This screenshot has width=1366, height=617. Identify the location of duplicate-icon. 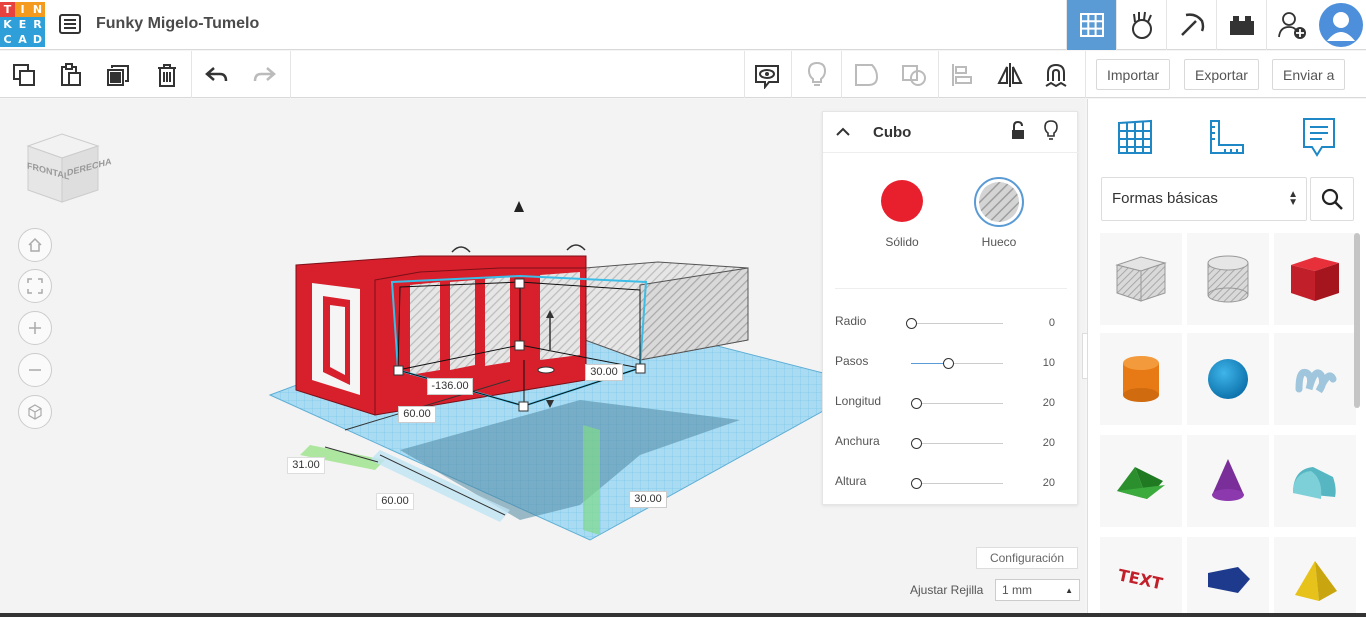
(119, 75).